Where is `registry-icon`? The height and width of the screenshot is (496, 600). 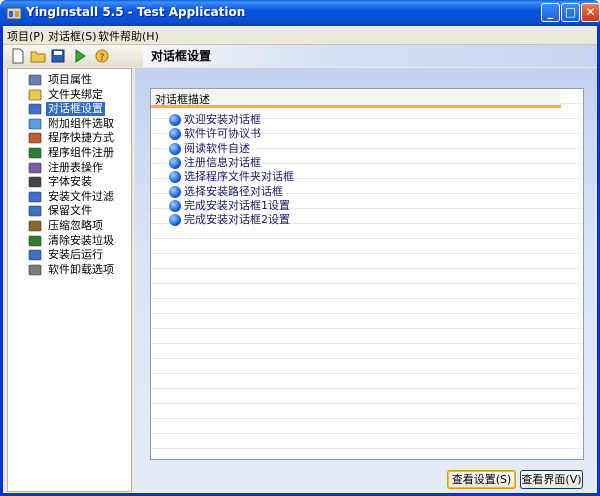 registry-icon is located at coordinates (35, 167).